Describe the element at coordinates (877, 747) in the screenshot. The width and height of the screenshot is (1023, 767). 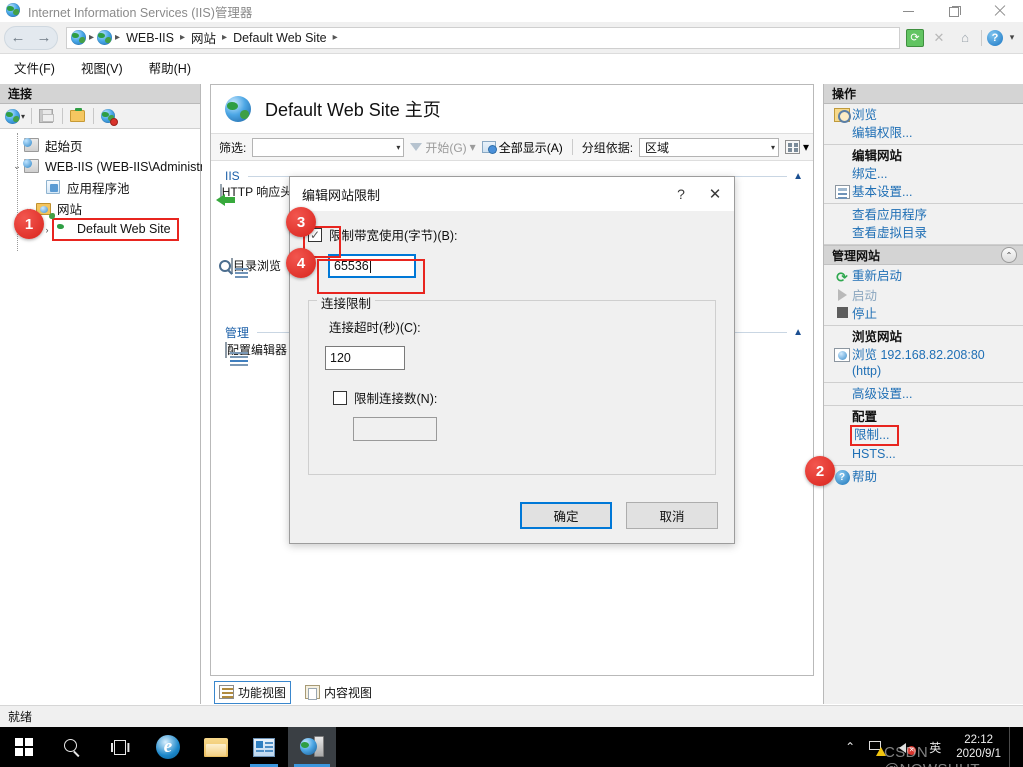
I see `network-warning-icon` at that location.